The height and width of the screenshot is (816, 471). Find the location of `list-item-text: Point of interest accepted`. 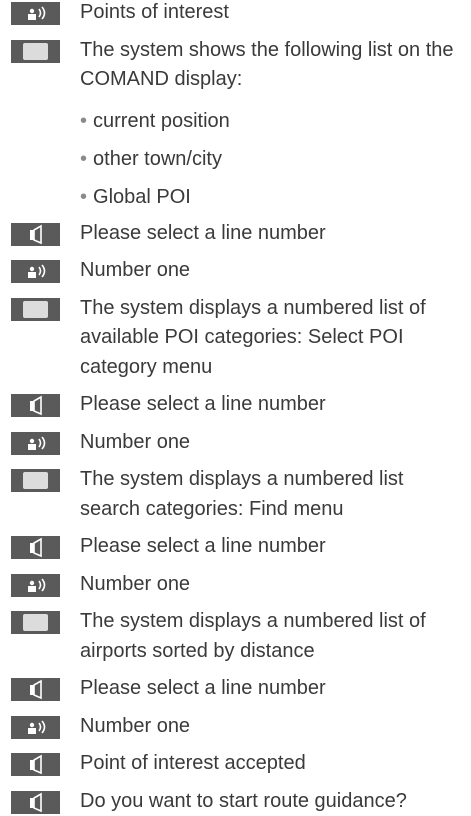

list-item-text: Point of interest accepted is located at coordinates (274, 764).